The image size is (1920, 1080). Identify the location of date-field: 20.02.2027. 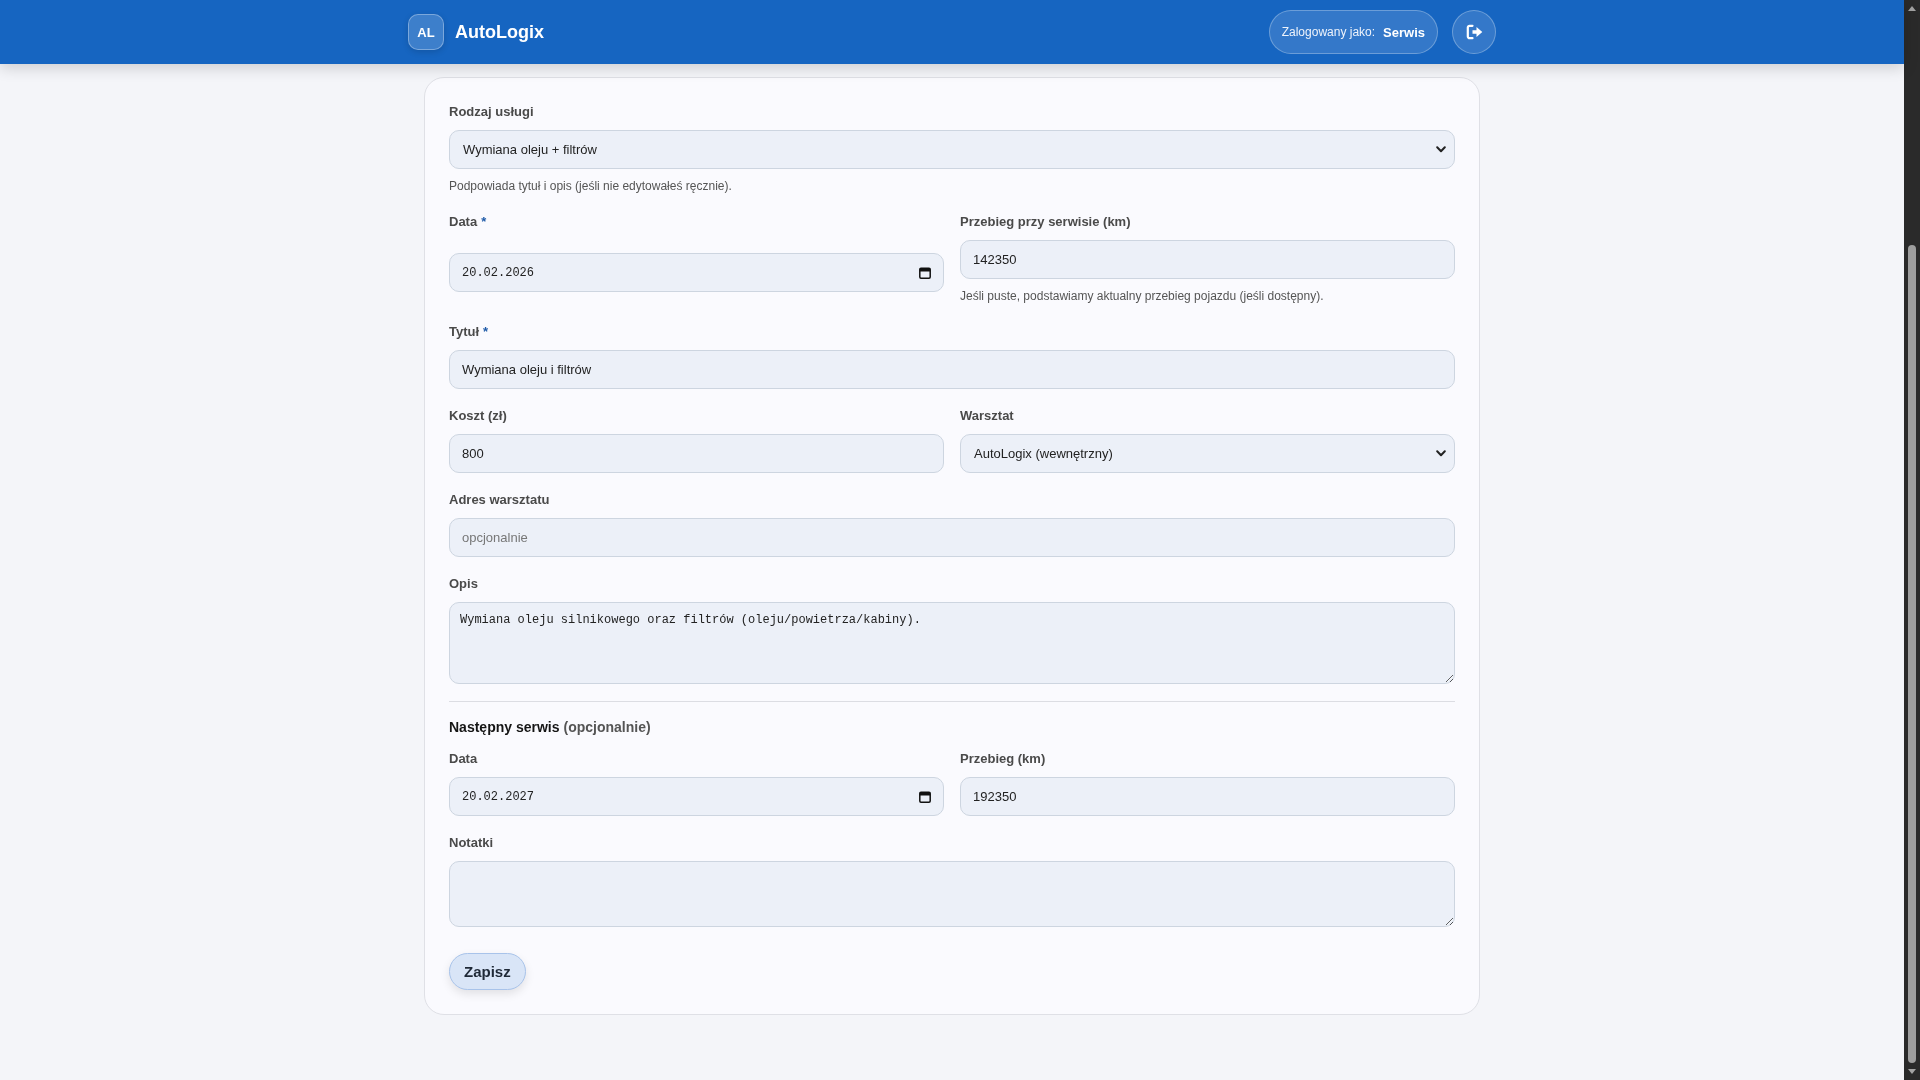
(696, 796).